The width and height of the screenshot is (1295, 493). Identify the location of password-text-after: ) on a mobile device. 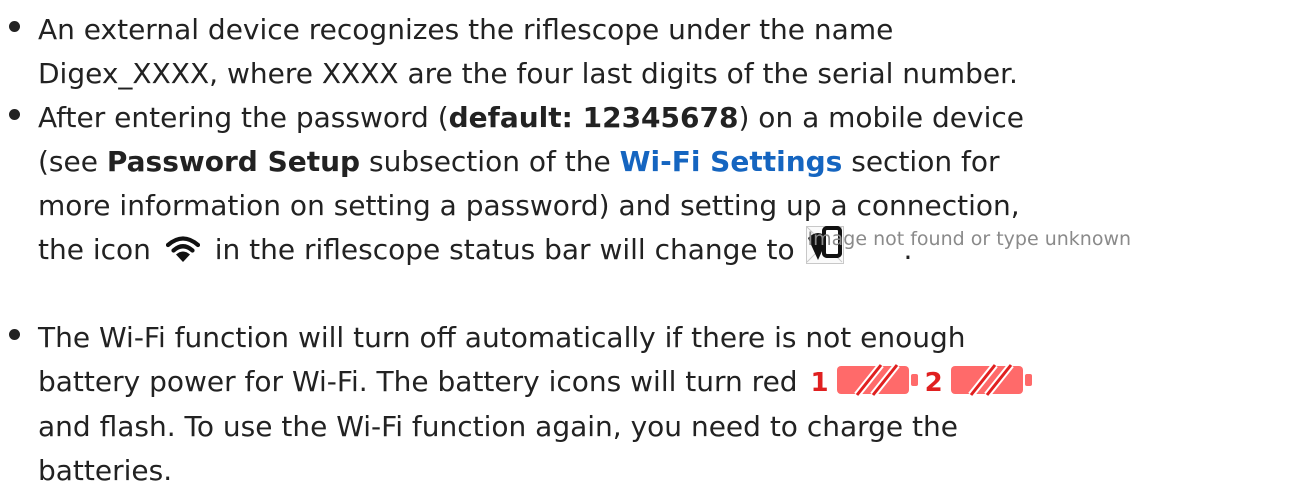
(881, 117).